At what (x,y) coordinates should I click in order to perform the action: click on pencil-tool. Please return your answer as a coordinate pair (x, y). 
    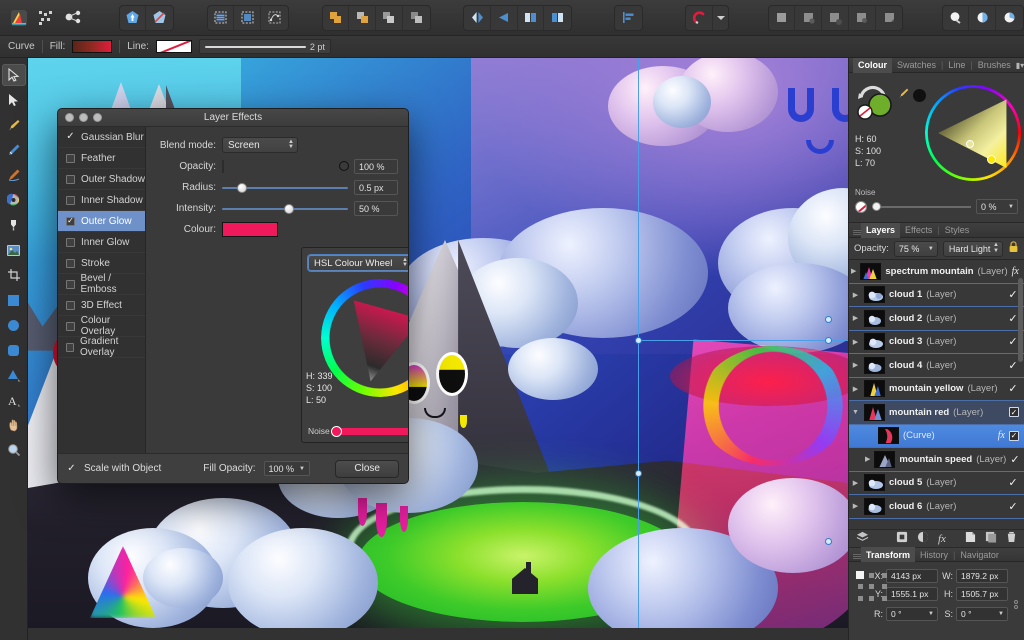
    Looking at the image, I should click on (14, 175).